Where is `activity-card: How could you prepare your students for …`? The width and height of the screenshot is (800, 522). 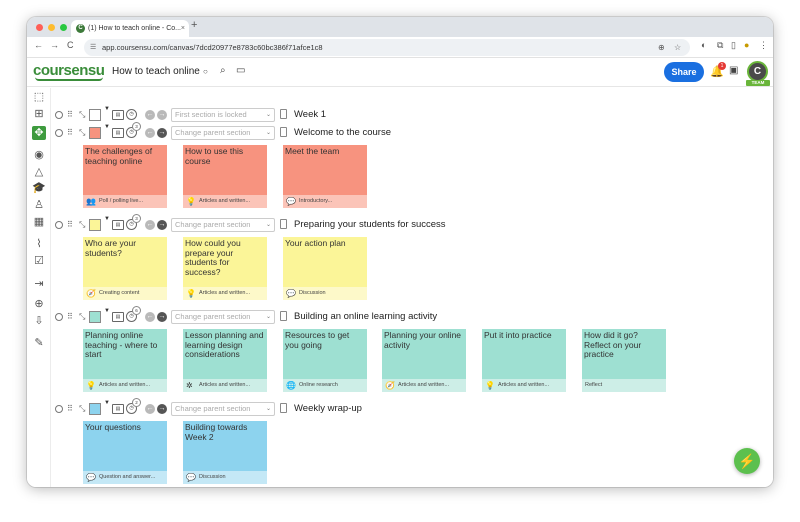
activity-card: How could you prepare your students for … is located at coordinates (225, 268).